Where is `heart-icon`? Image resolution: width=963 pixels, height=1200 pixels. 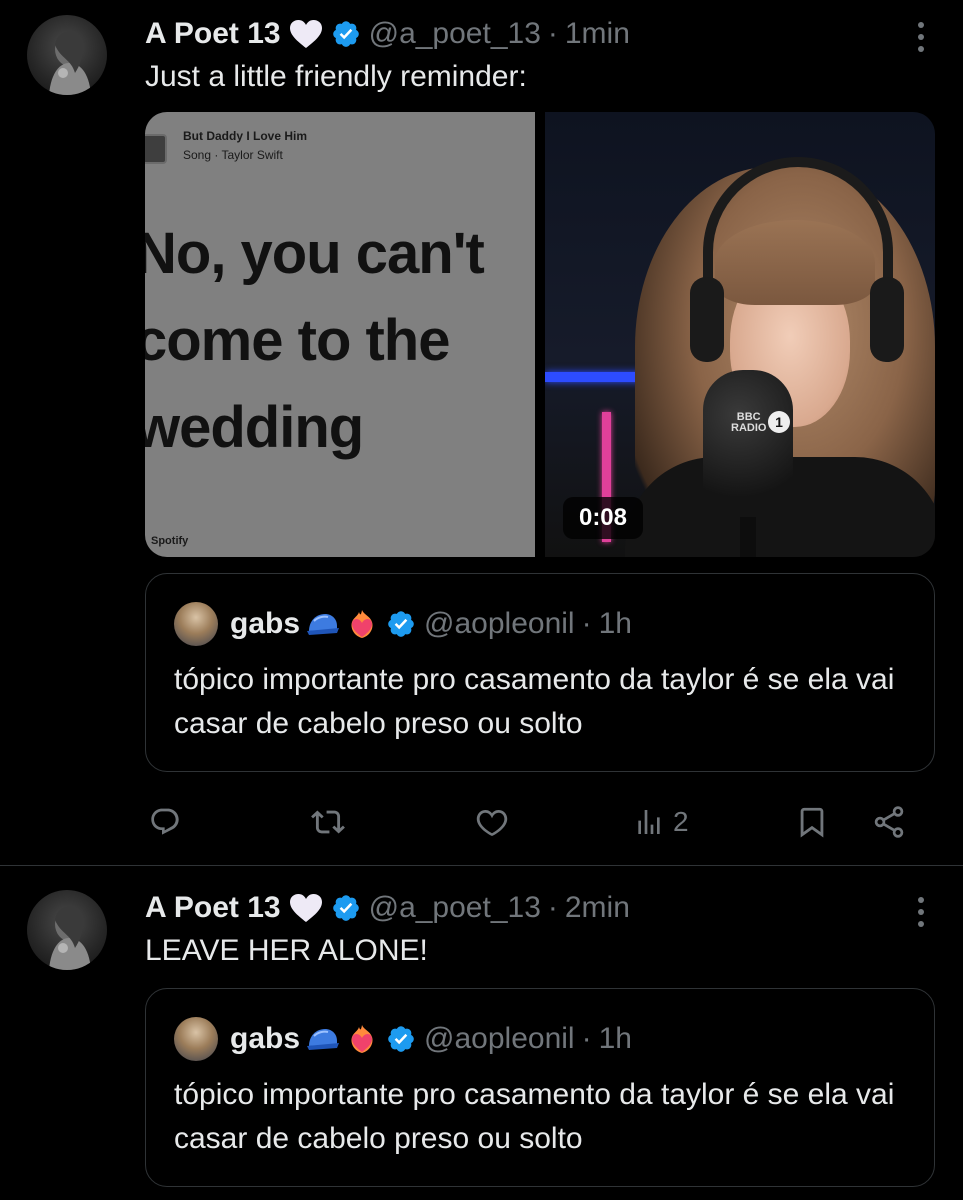
heart-icon is located at coordinates (492, 823).